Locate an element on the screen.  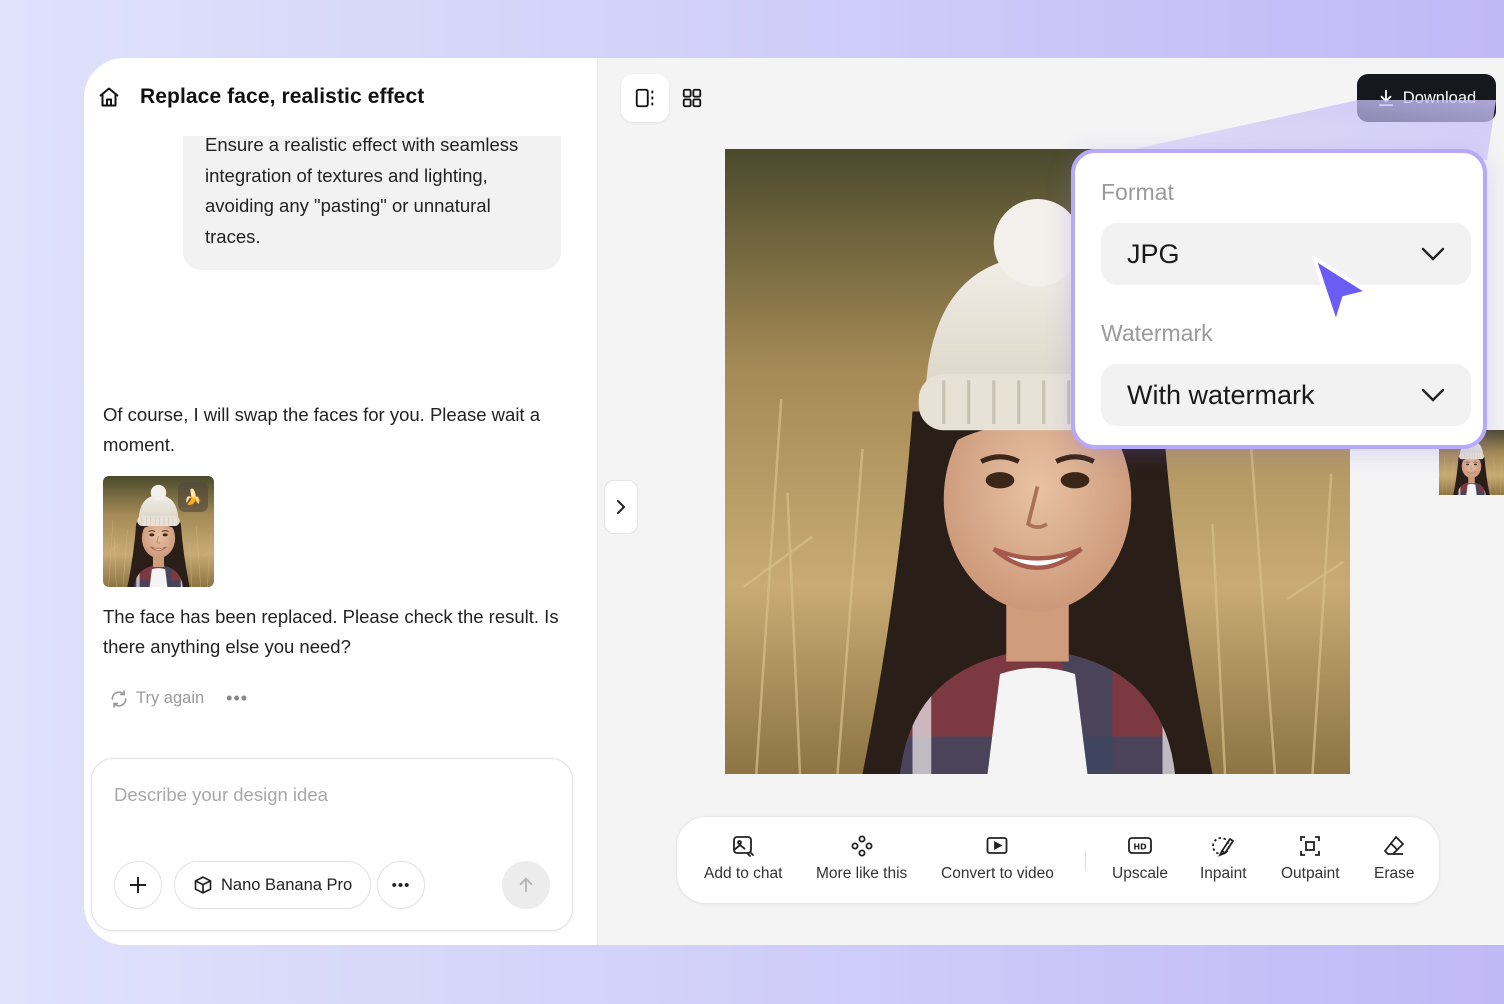
grid-view-button is located at coordinates (692, 98).